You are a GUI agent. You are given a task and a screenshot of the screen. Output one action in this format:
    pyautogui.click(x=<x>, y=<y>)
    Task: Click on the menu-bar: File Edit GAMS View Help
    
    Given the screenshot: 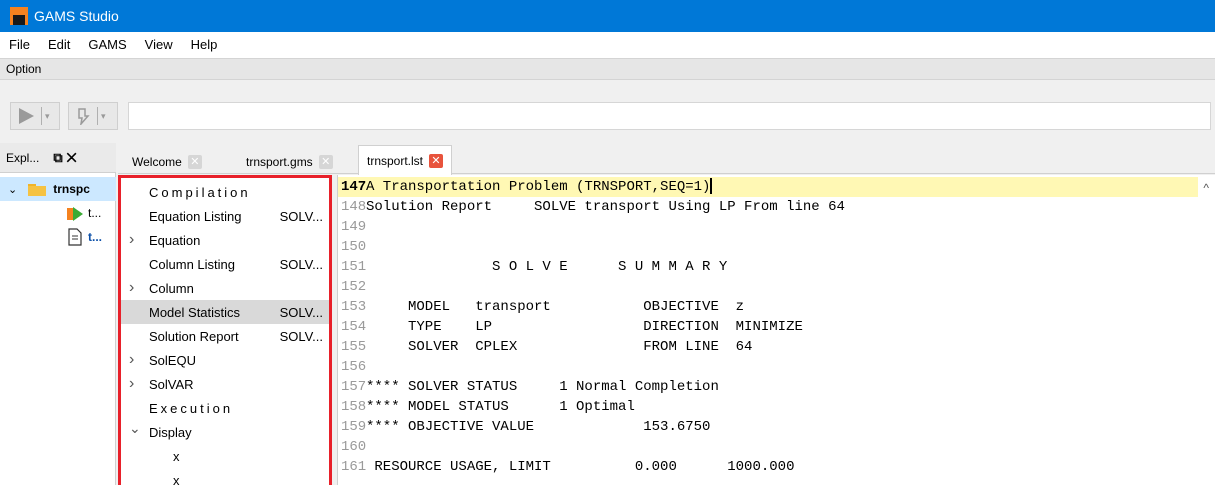 What is the action you would take?
    pyautogui.click(x=607, y=45)
    